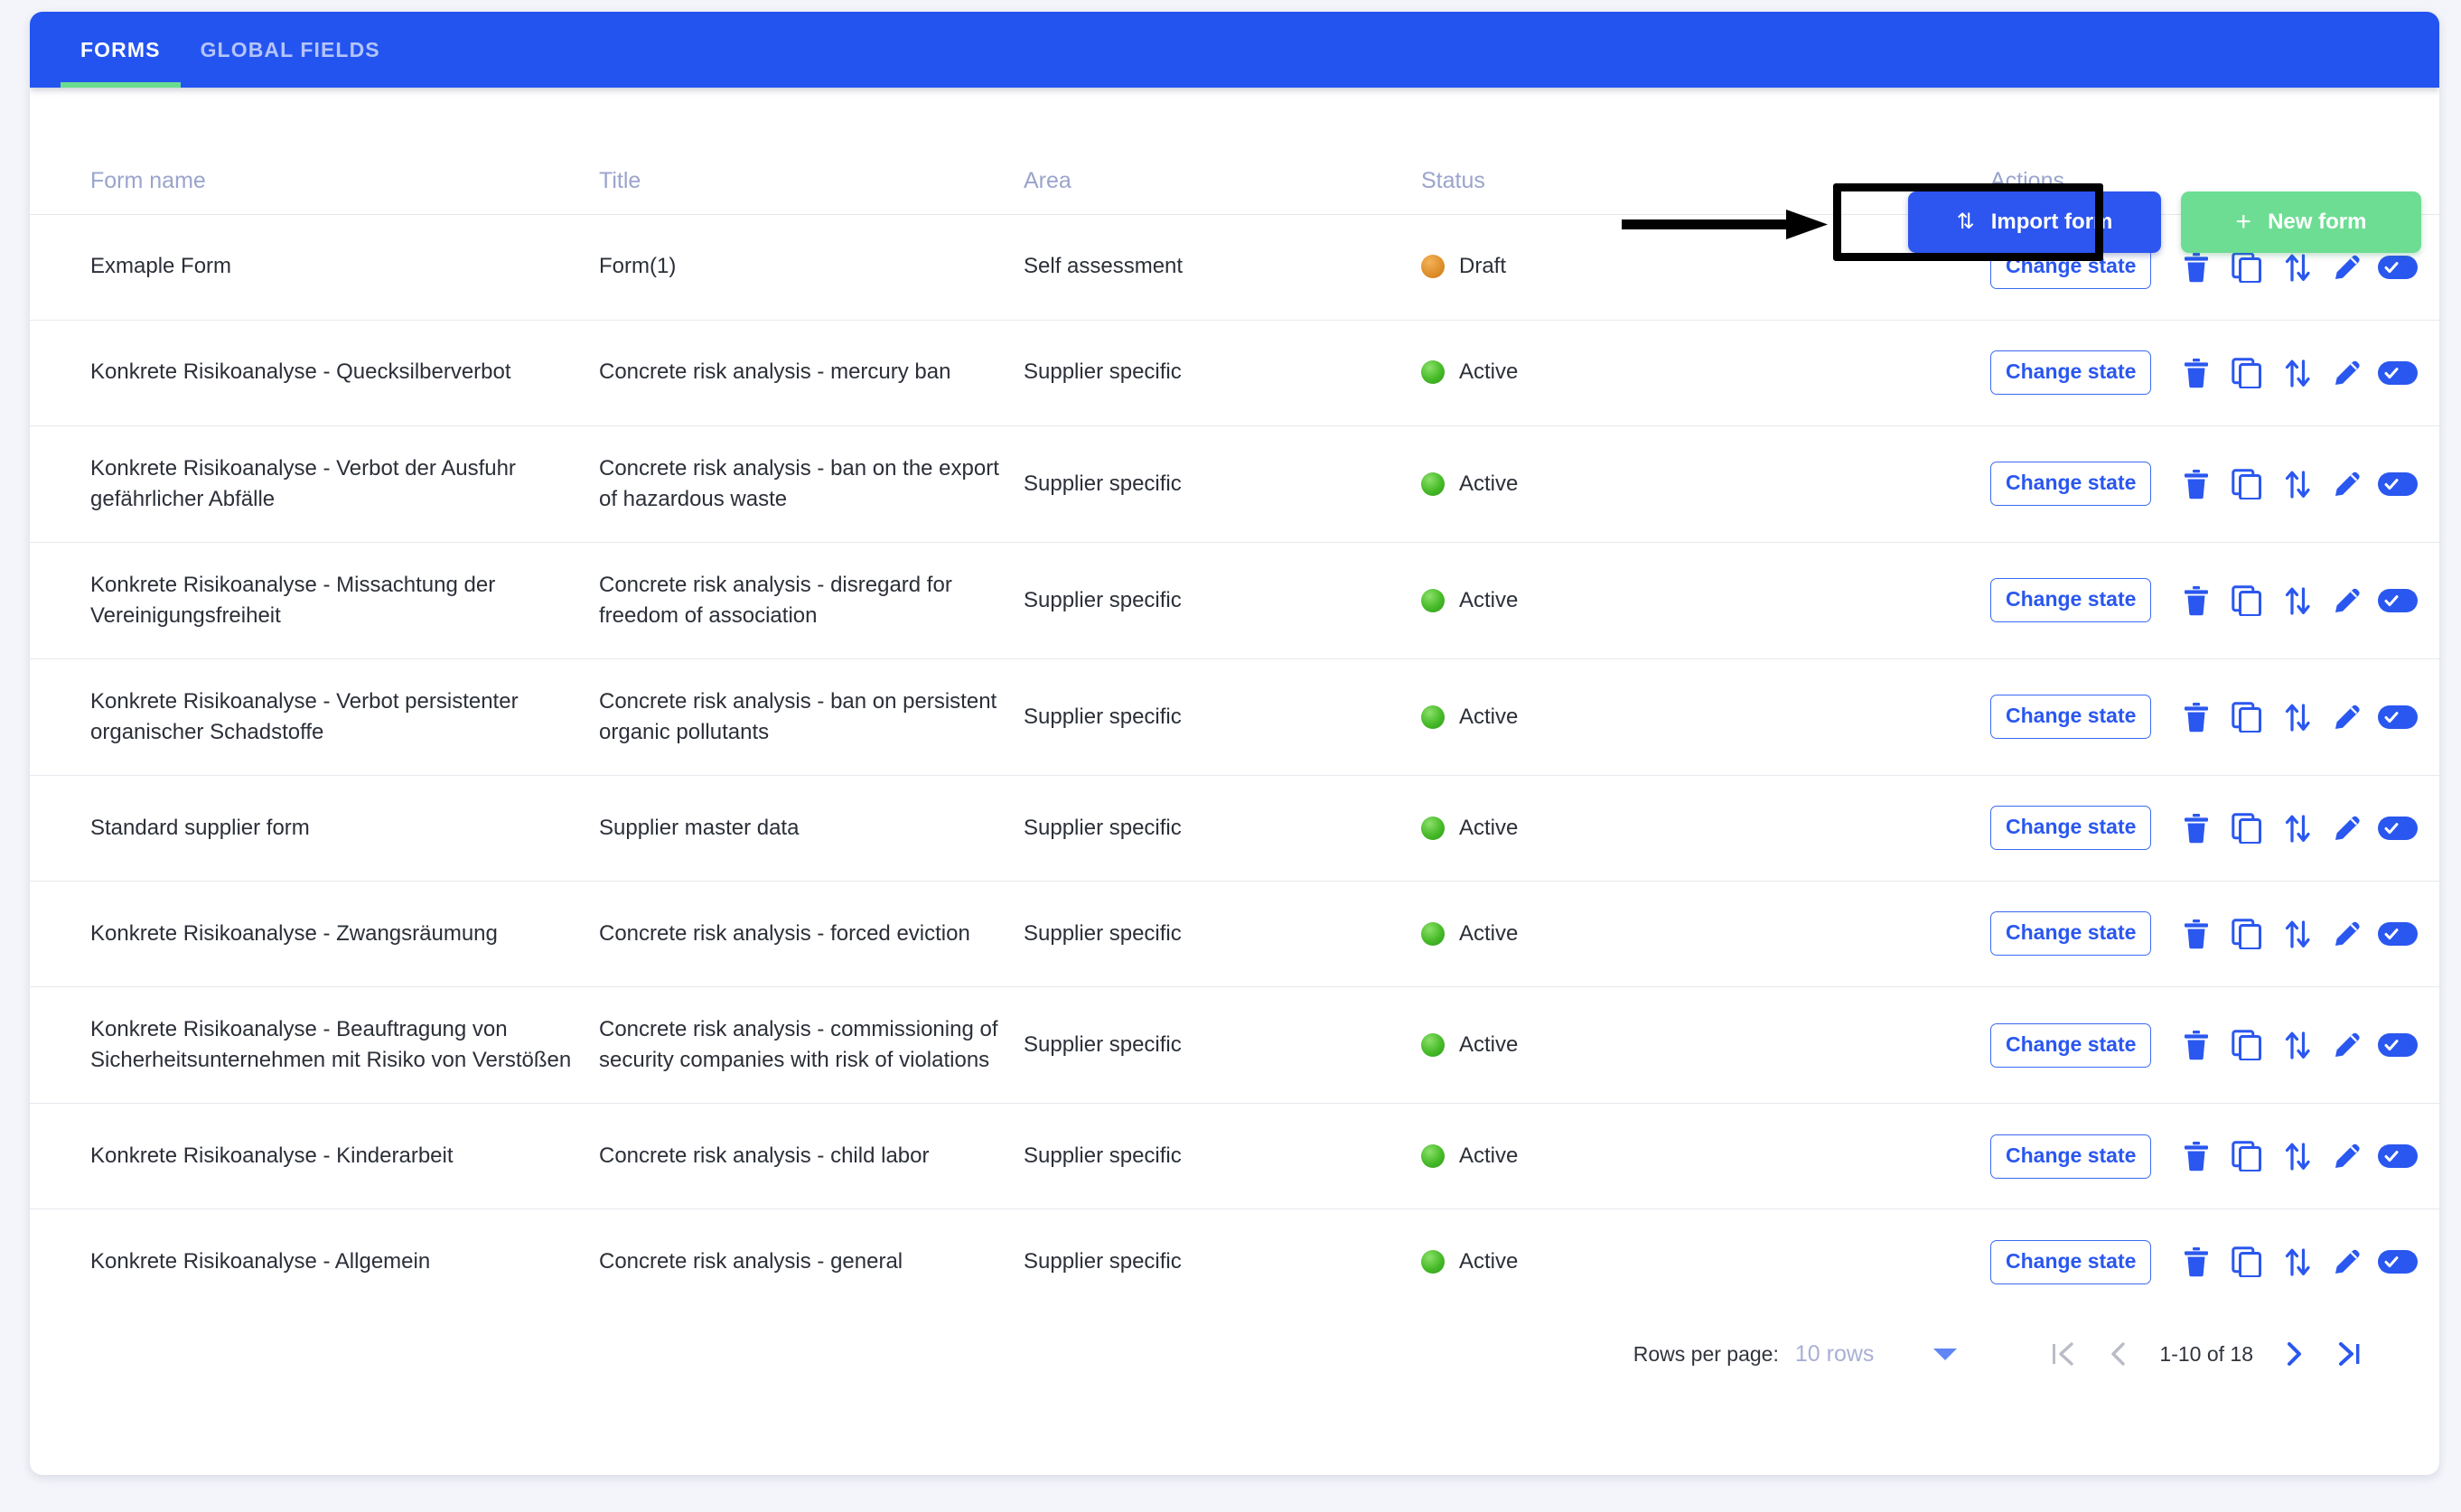 This screenshot has height=1512, width=2461. I want to click on status-badge: Draft, so click(1483, 266).